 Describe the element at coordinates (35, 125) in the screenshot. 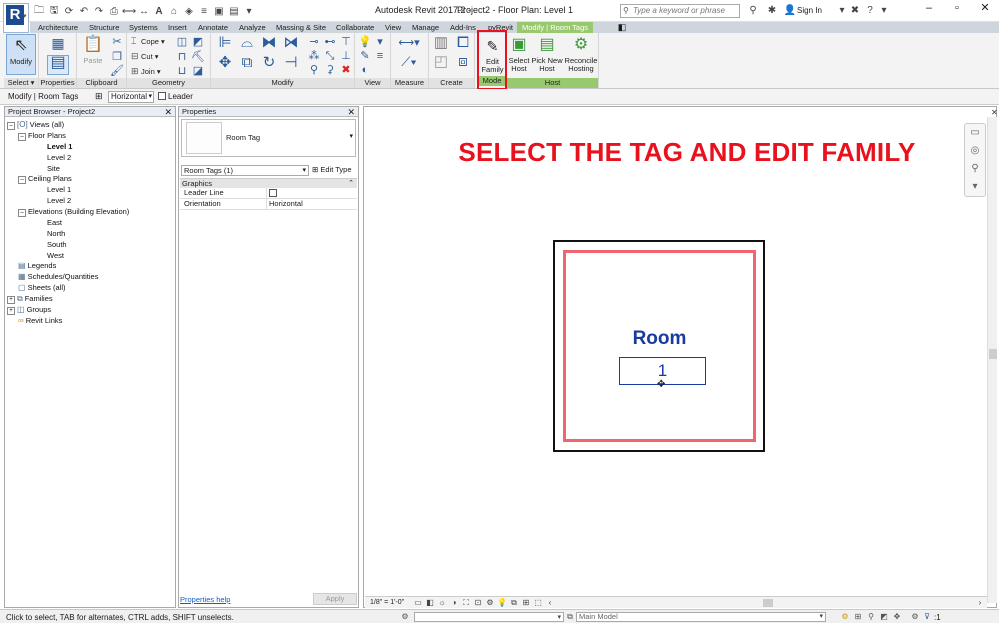

I see `tree-node-views: – [O] Views (all)` at that location.